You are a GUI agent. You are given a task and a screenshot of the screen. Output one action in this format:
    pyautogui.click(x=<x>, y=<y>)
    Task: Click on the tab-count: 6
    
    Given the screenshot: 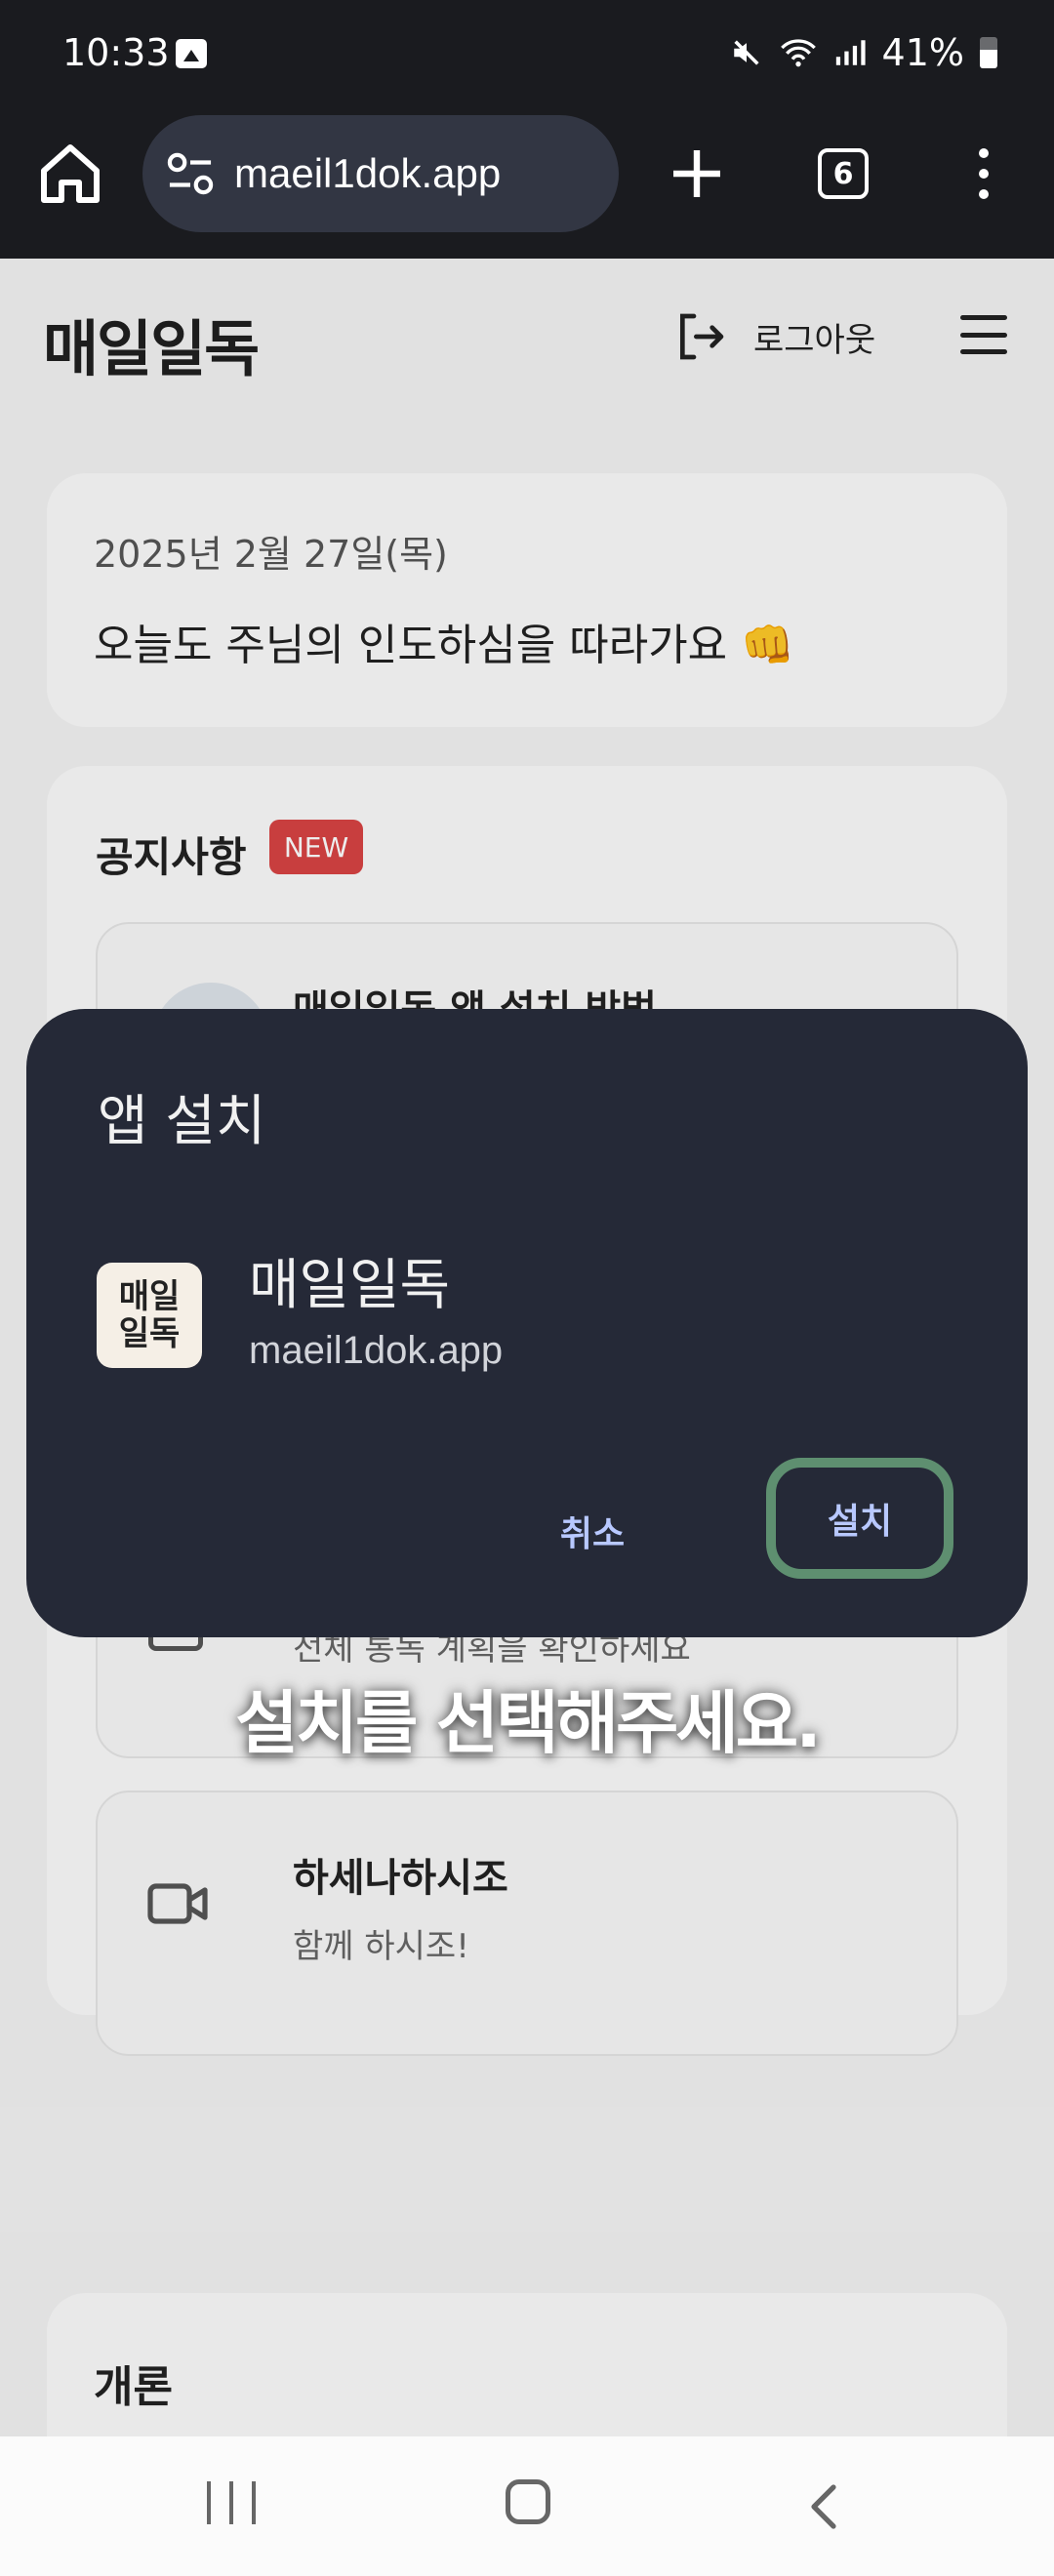 What is the action you would take?
    pyautogui.click(x=843, y=173)
    